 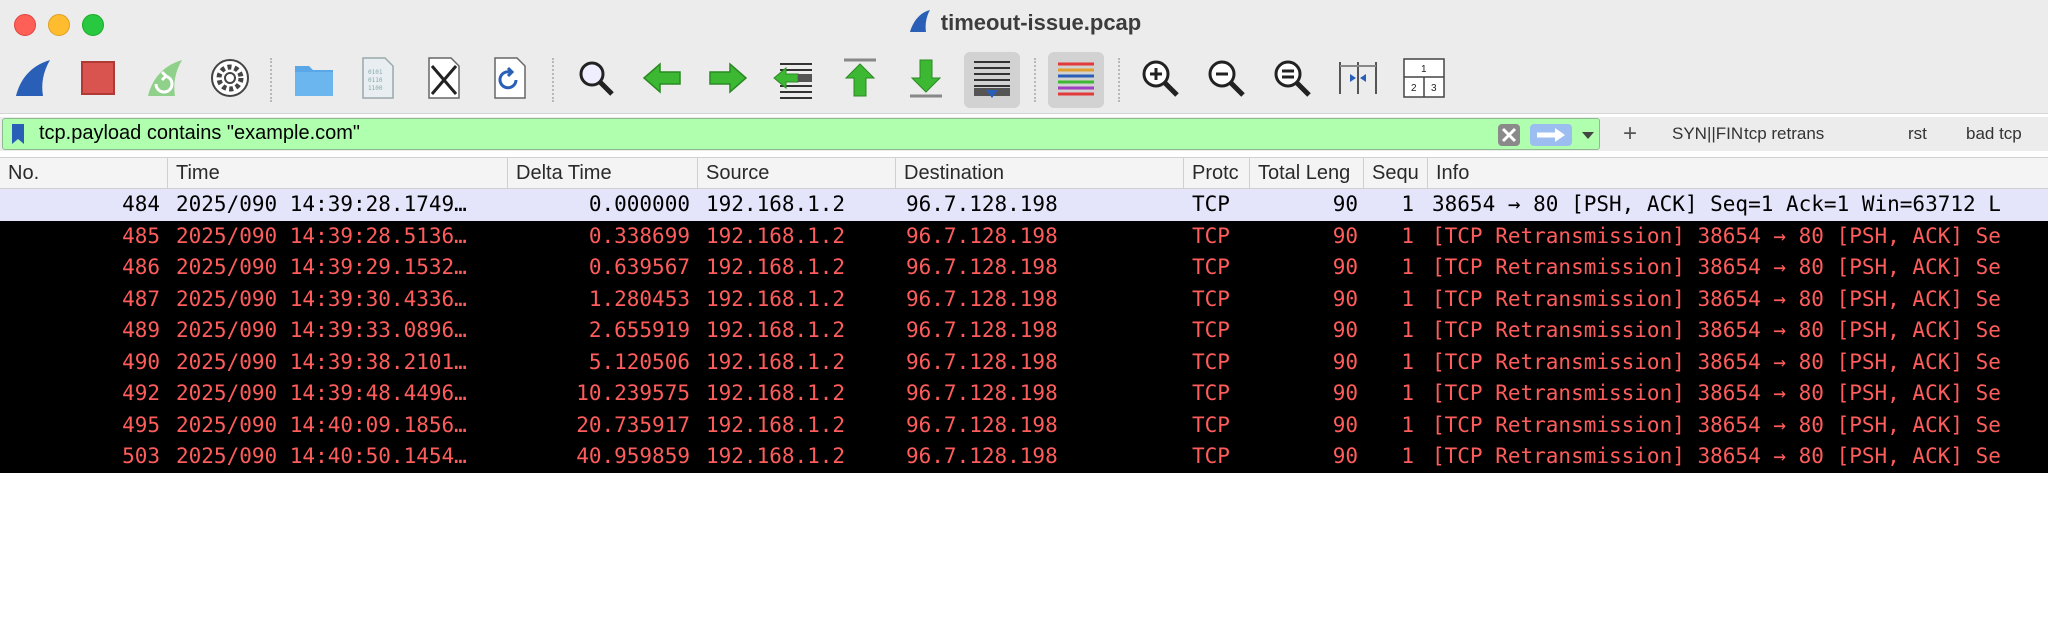 I want to click on jump-to-packet-icon, so click(x=794, y=80).